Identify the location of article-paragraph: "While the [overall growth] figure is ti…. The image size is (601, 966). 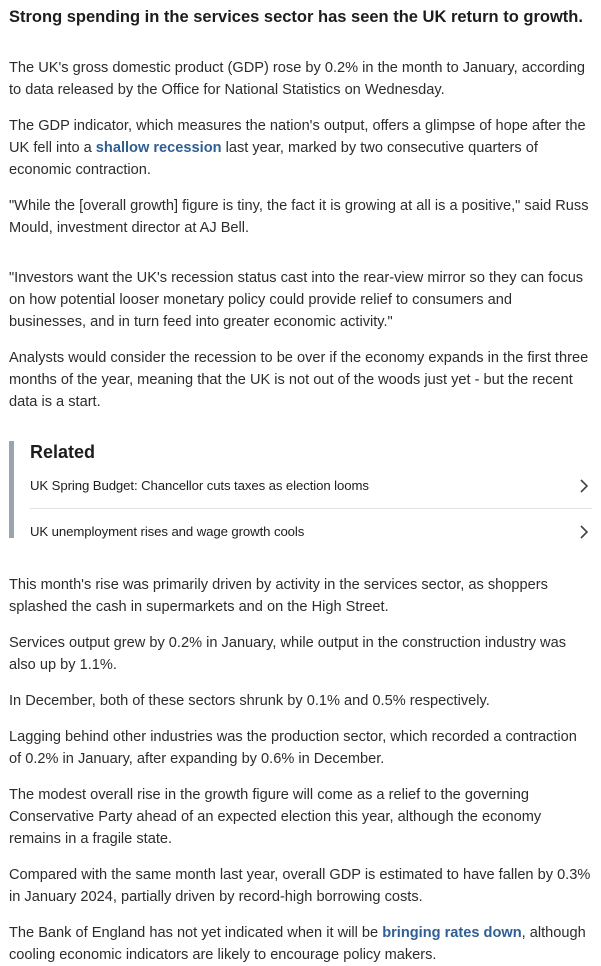
(299, 217).